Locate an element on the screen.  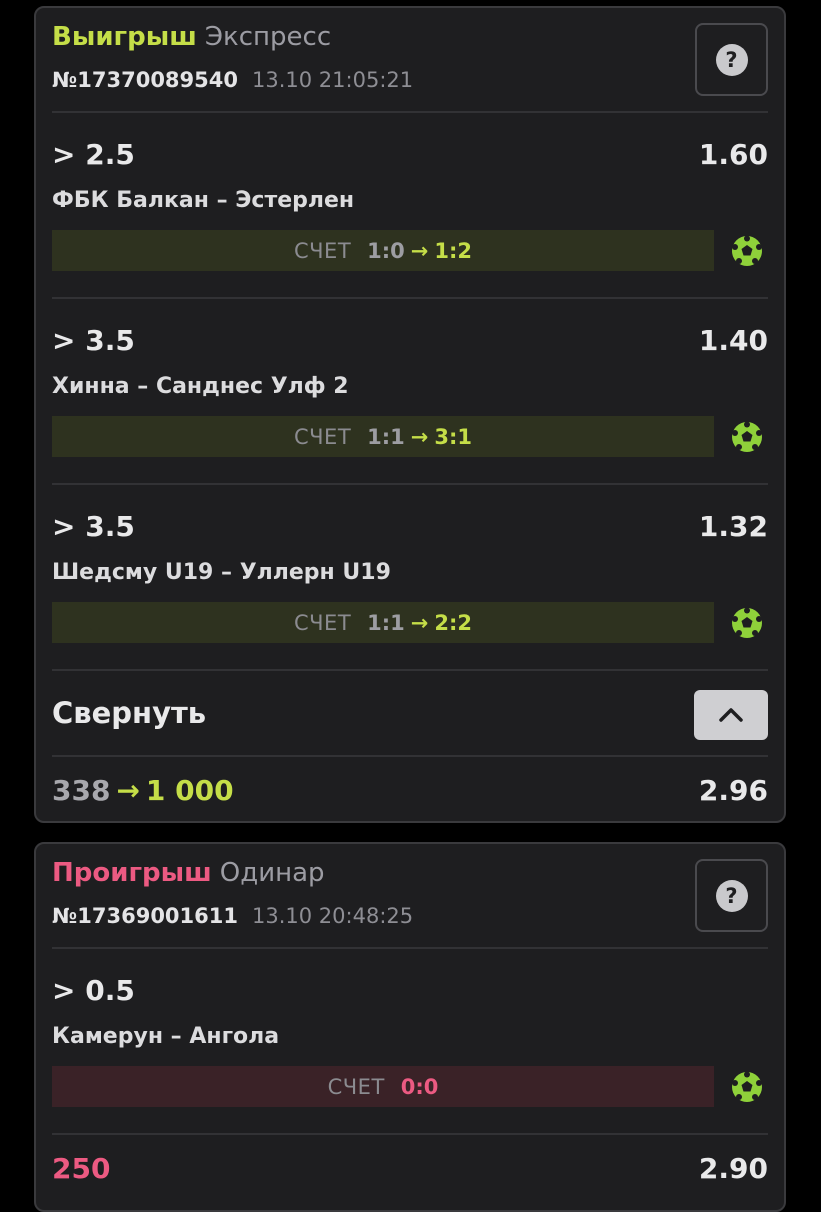
selection-match: Шедсму U19 – Уллерн U19 is located at coordinates (221, 572).